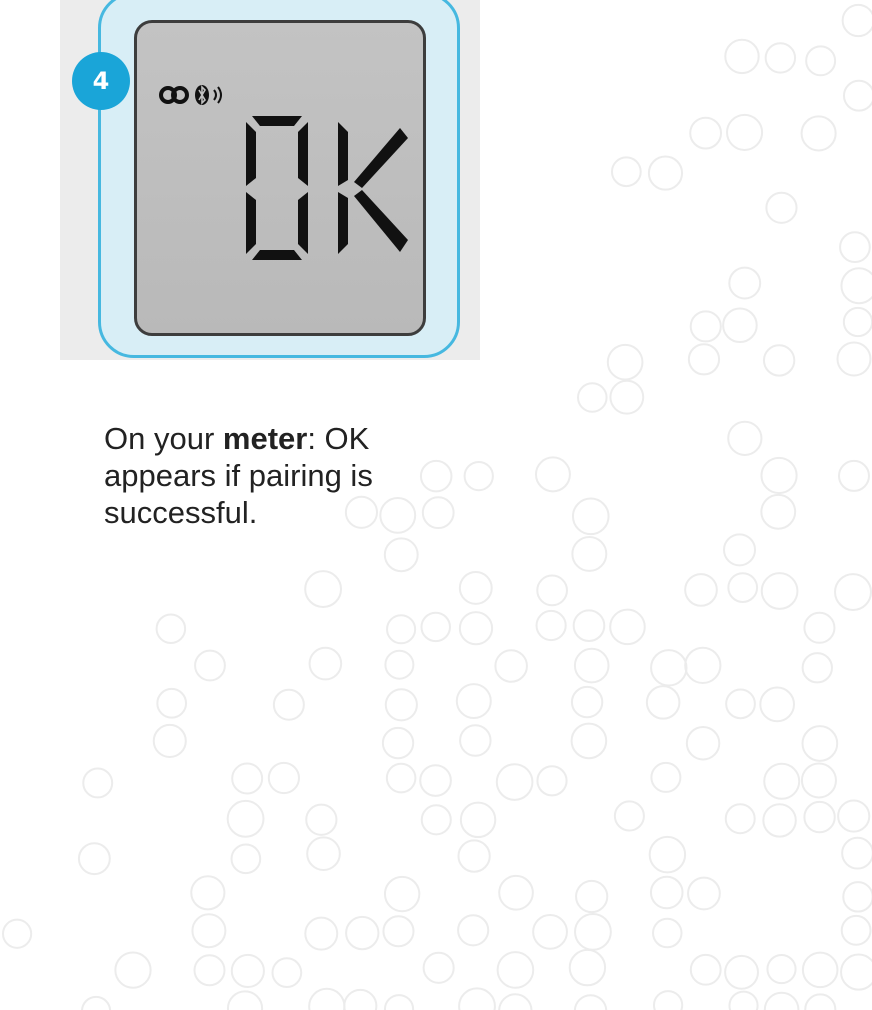  Describe the element at coordinates (303, 223) in the screenshot. I see `segment-o-right-lower` at that location.